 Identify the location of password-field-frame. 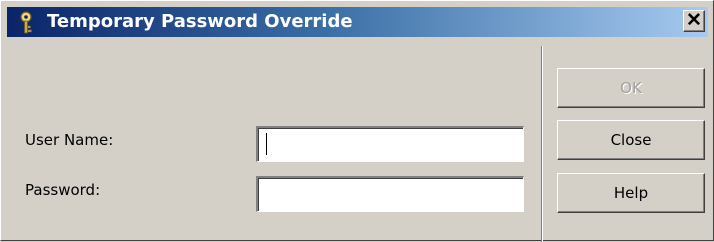
(390, 194).